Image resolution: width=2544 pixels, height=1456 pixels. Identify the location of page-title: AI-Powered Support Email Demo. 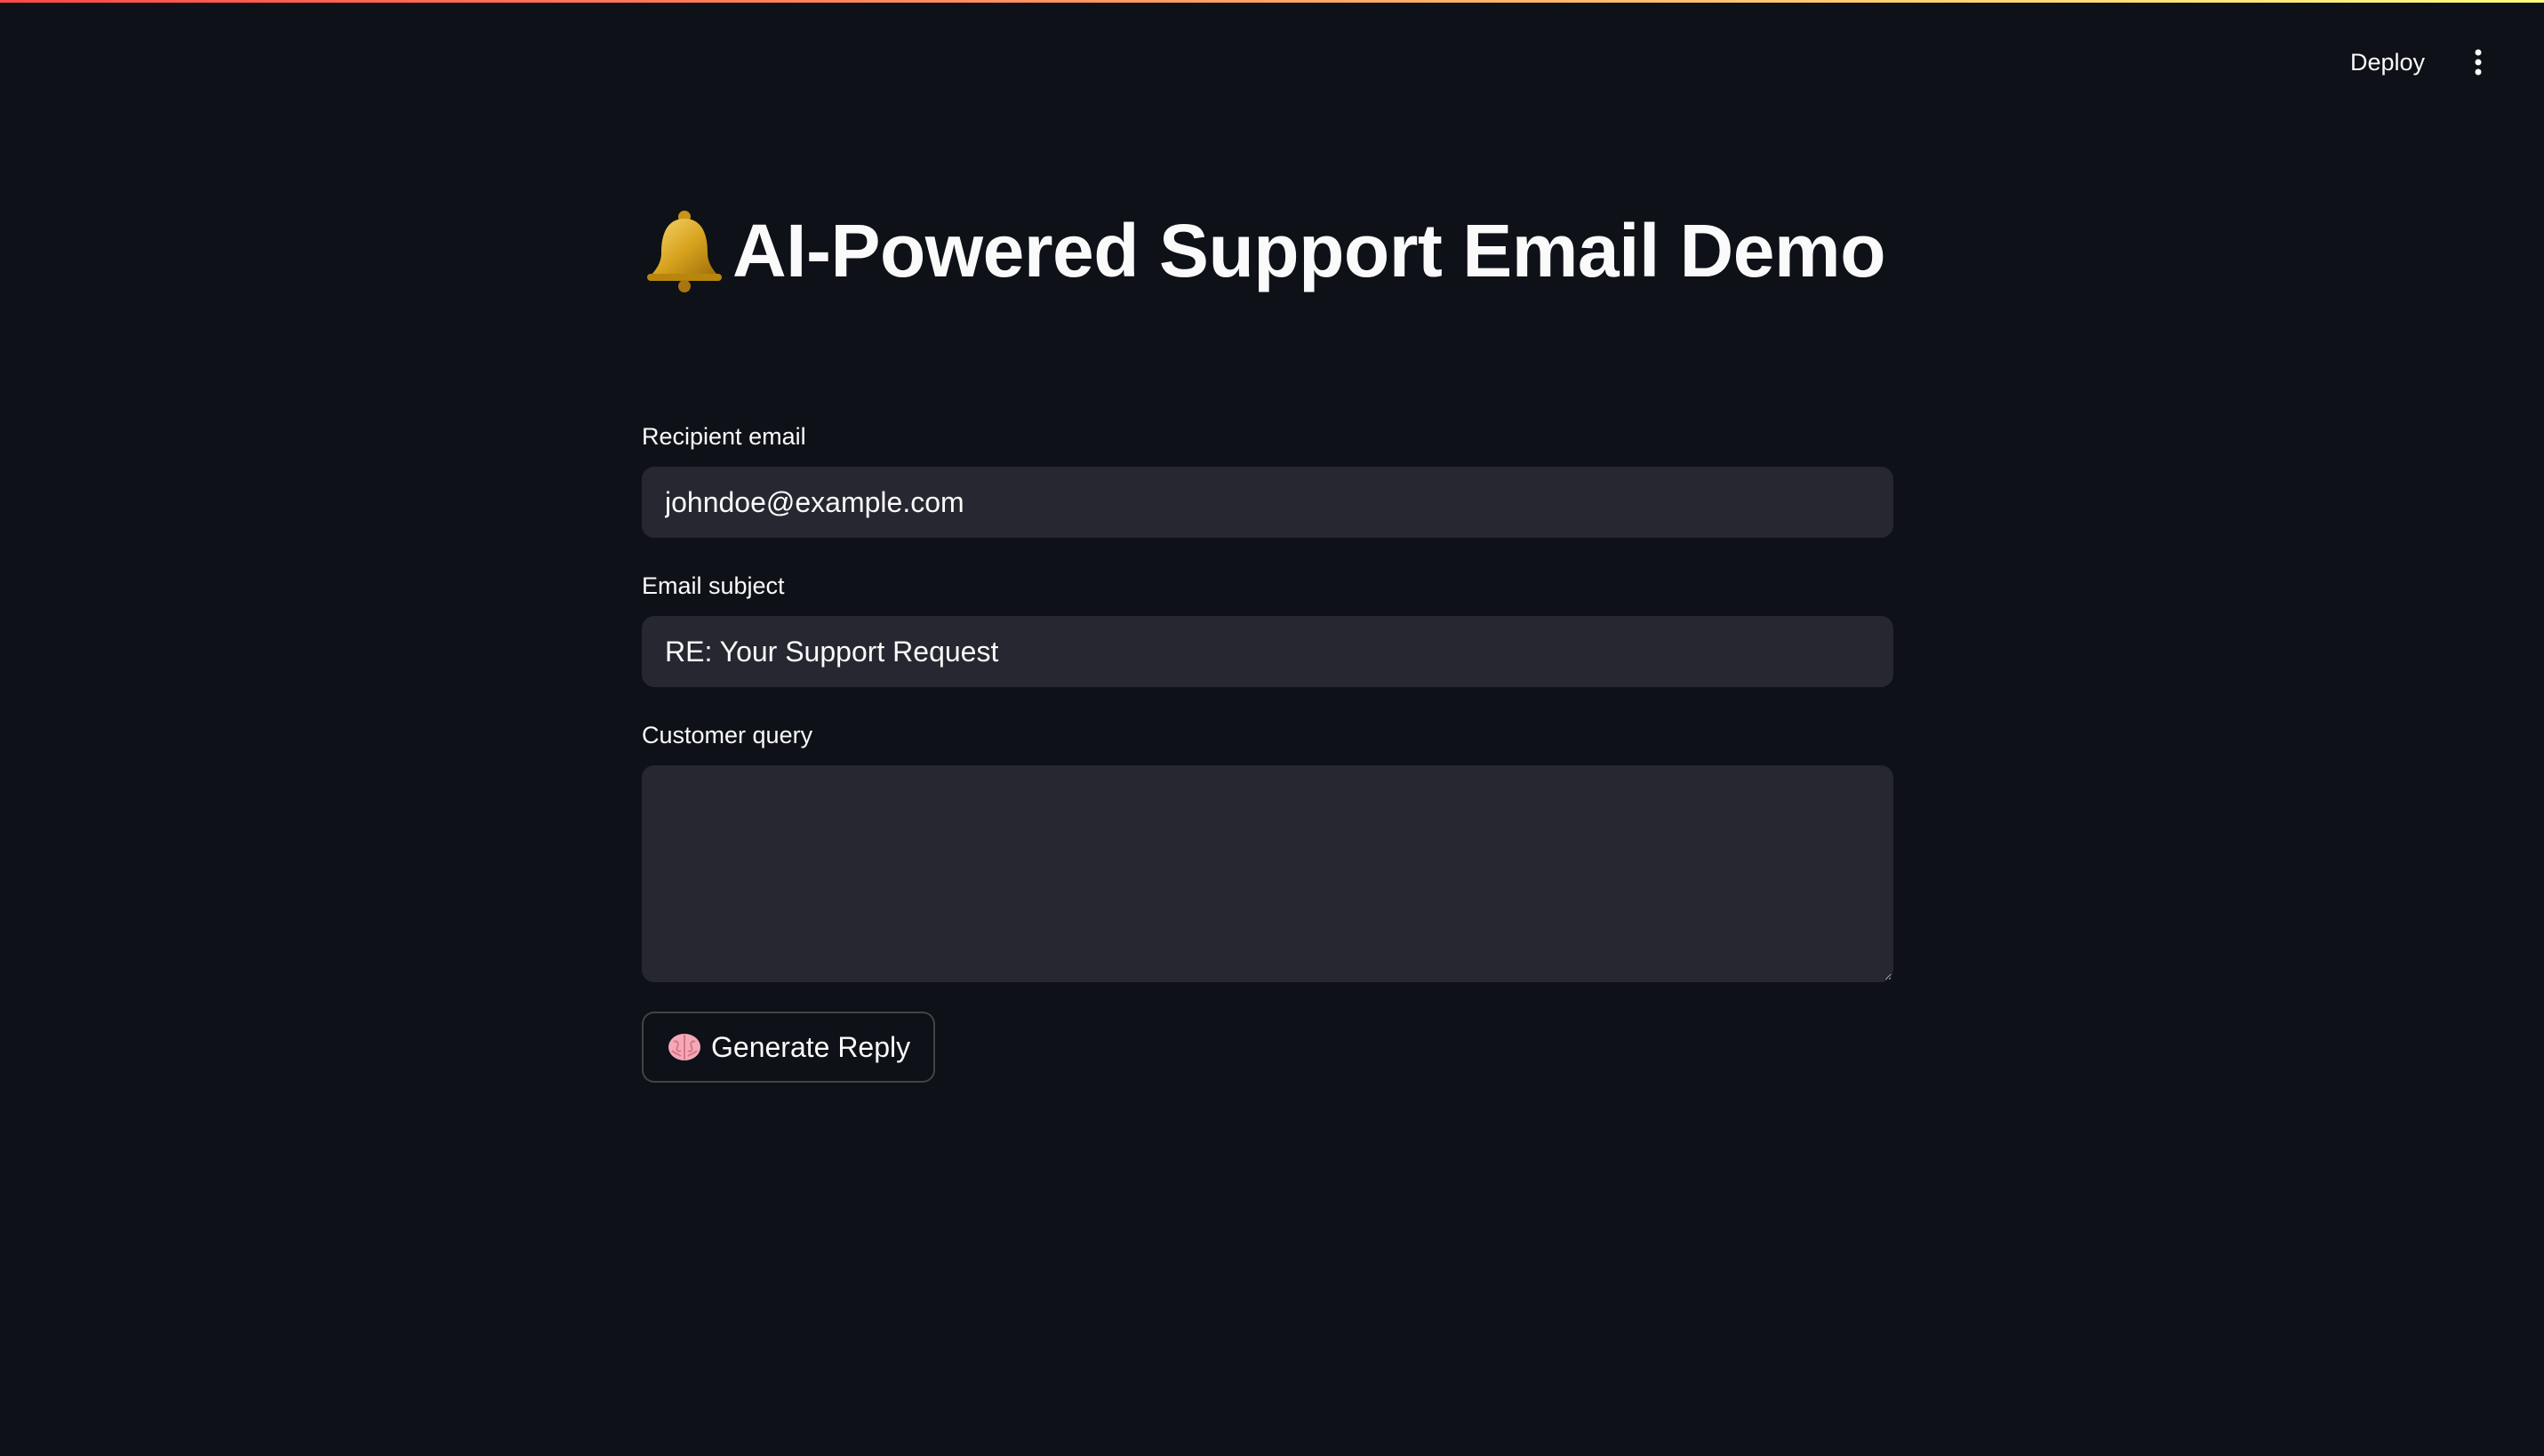
(1264, 250).